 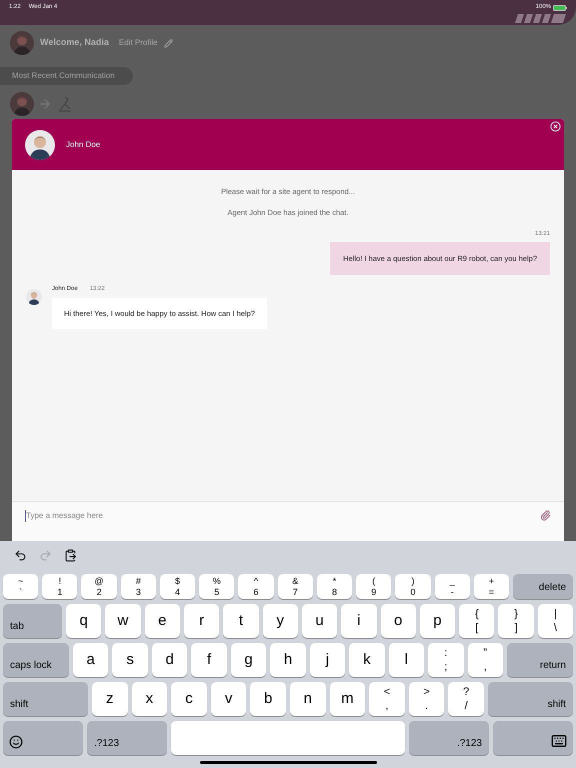 I want to click on keyboard-key: b, so click(x=268, y=699).